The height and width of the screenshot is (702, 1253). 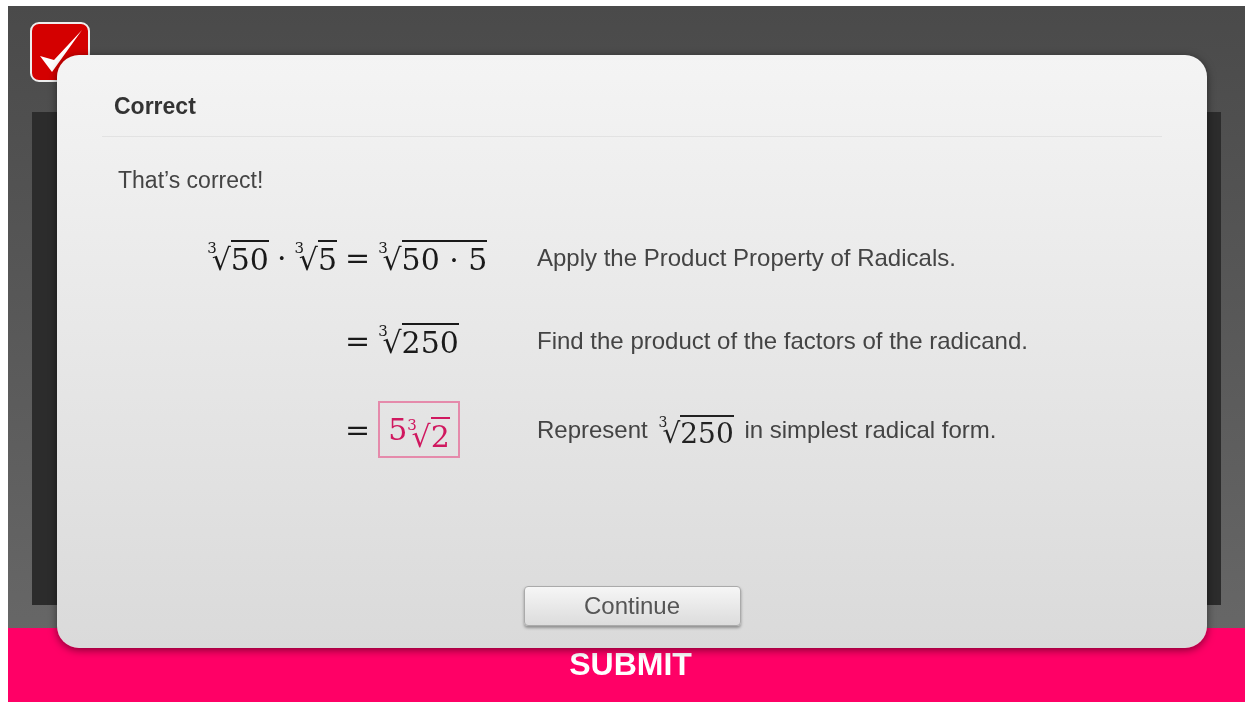 I want to click on explanation-text: Apply the Product Property of Radicals., so click(x=746, y=257).